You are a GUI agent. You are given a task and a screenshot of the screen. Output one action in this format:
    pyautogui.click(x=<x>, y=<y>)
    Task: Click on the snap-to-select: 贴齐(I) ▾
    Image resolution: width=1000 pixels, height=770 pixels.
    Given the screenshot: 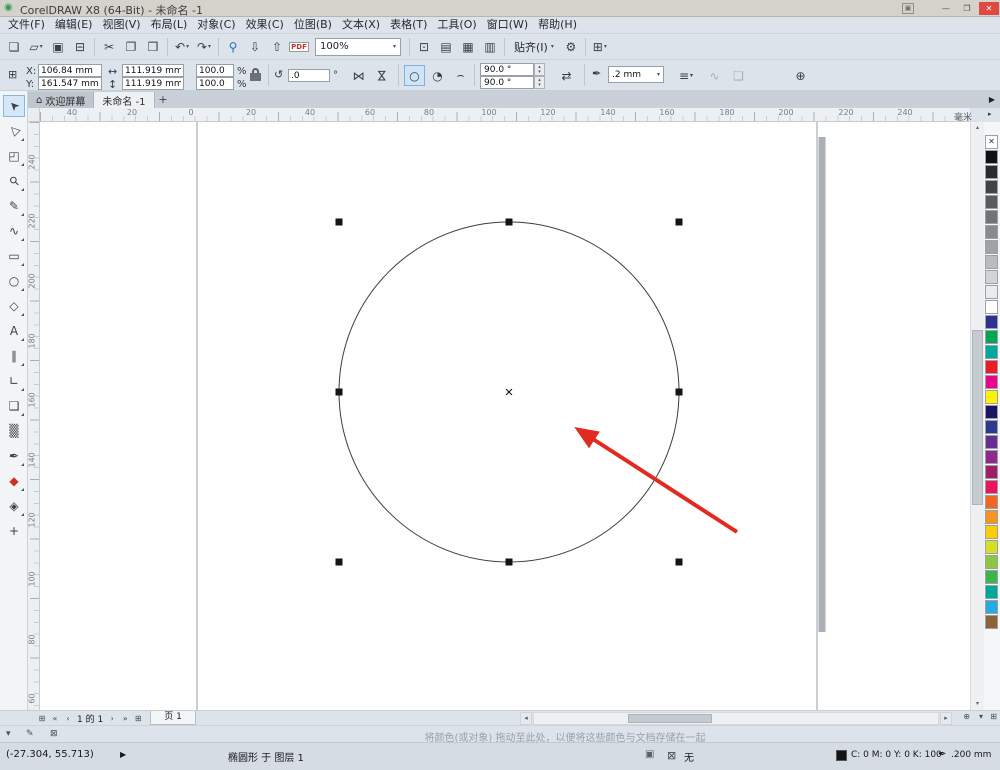 What is the action you would take?
    pyautogui.click(x=534, y=47)
    